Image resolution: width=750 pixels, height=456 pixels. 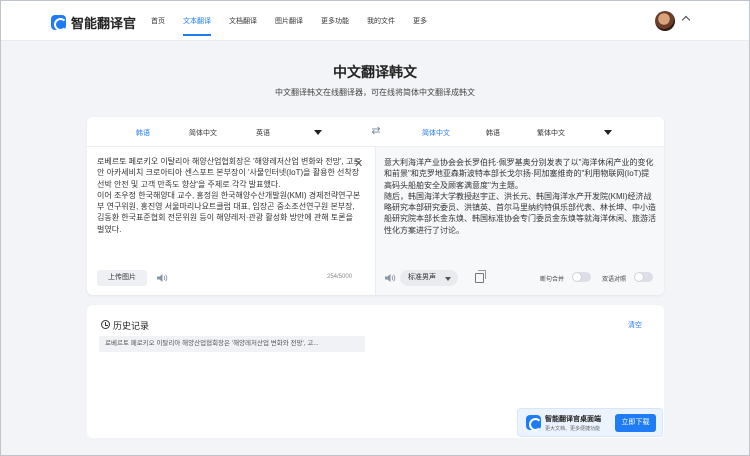 What do you see at coordinates (105, 324) in the screenshot?
I see `clock-icon` at bounding box center [105, 324].